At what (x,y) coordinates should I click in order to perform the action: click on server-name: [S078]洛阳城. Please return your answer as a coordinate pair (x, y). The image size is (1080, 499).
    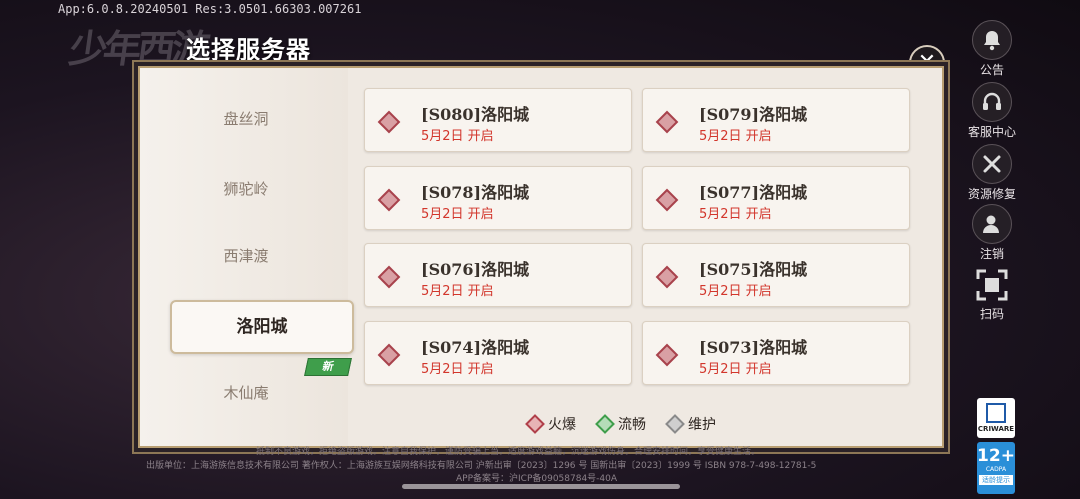
    Looking at the image, I should click on (475, 192).